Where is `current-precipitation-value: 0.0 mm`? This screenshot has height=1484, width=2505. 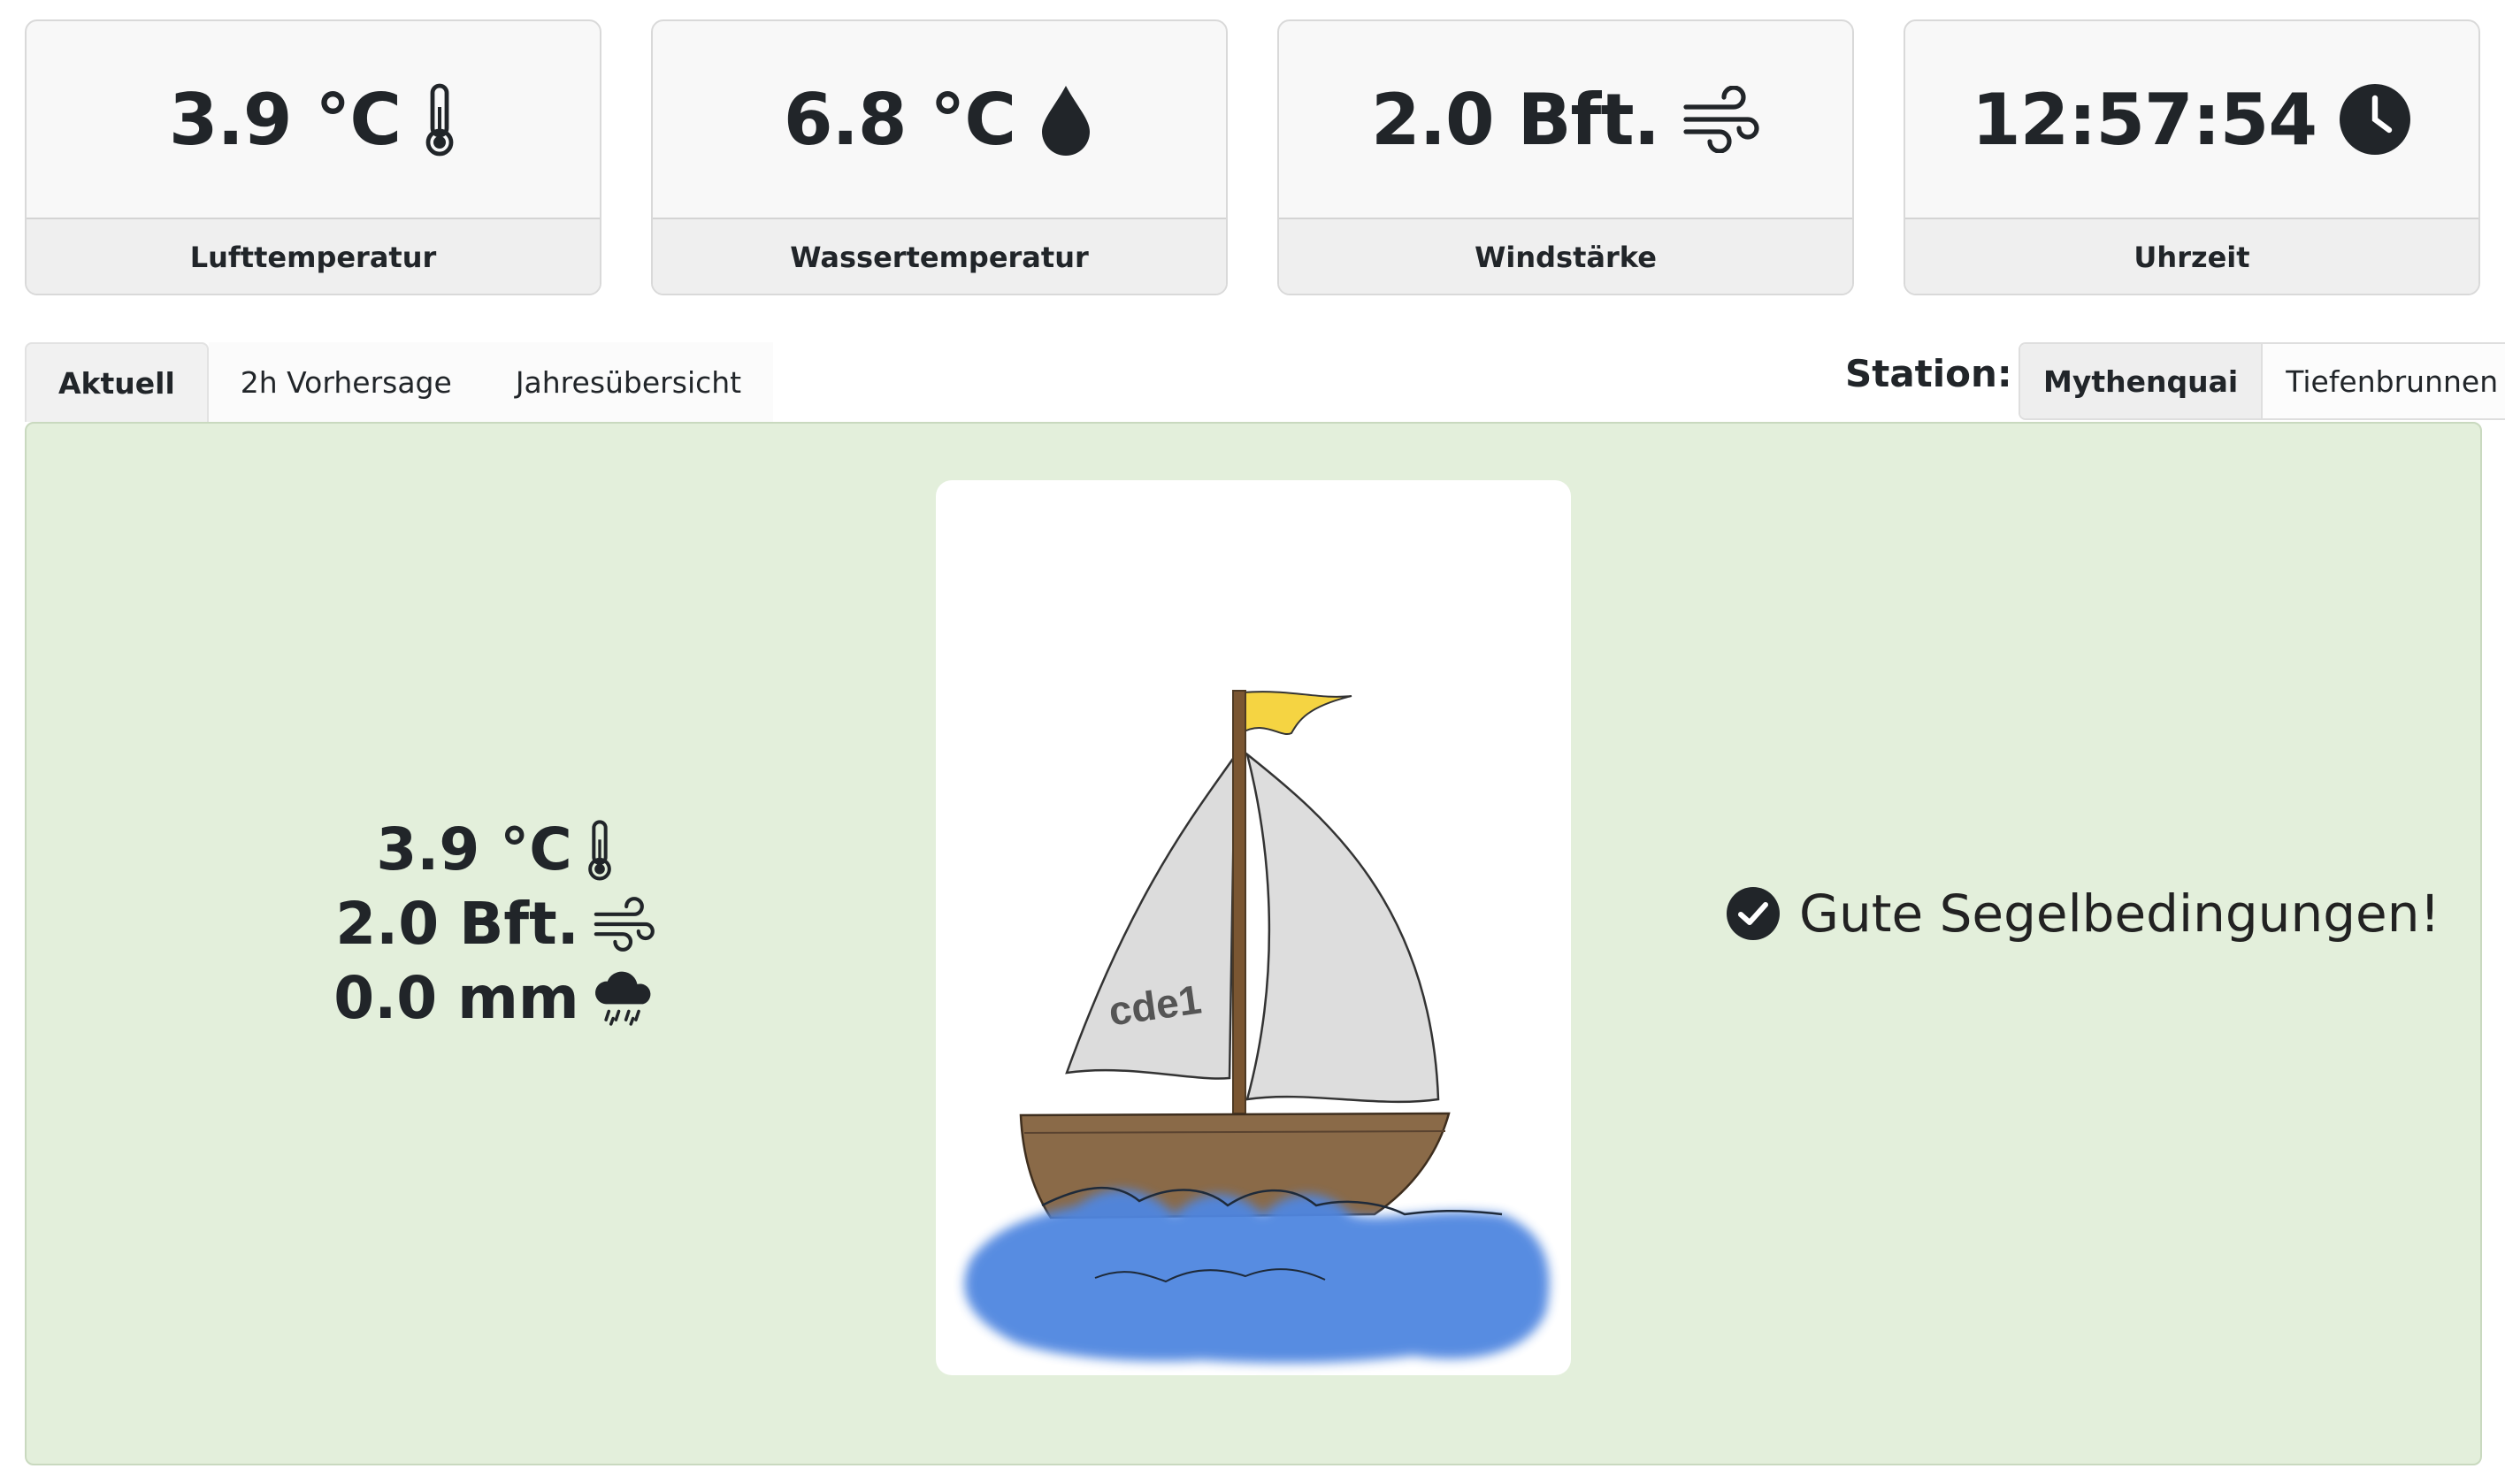
current-precipitation-value: 0.0 mm is located at coordinates (456, 998).